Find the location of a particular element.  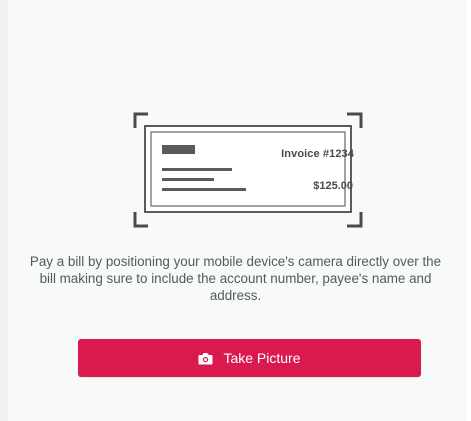

take-picture-button: Take Picture is located at coordinates (249, 358).